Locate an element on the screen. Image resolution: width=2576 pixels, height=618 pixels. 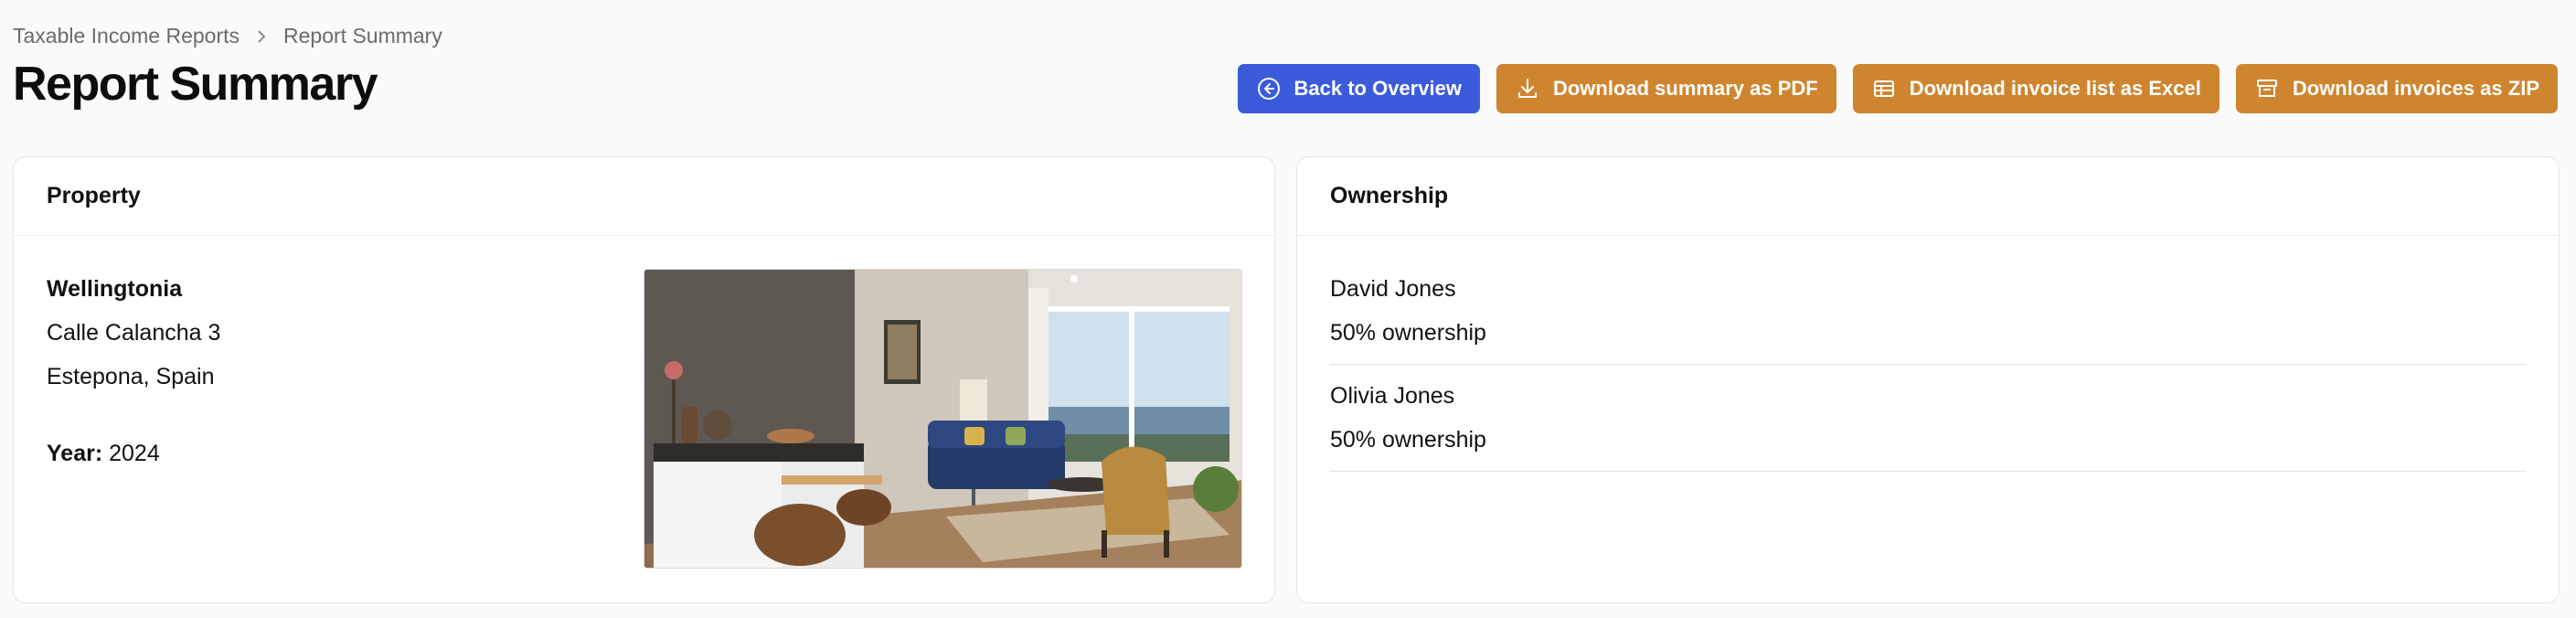
property-year: Year: 2024 is located at coordinates (133, 454).